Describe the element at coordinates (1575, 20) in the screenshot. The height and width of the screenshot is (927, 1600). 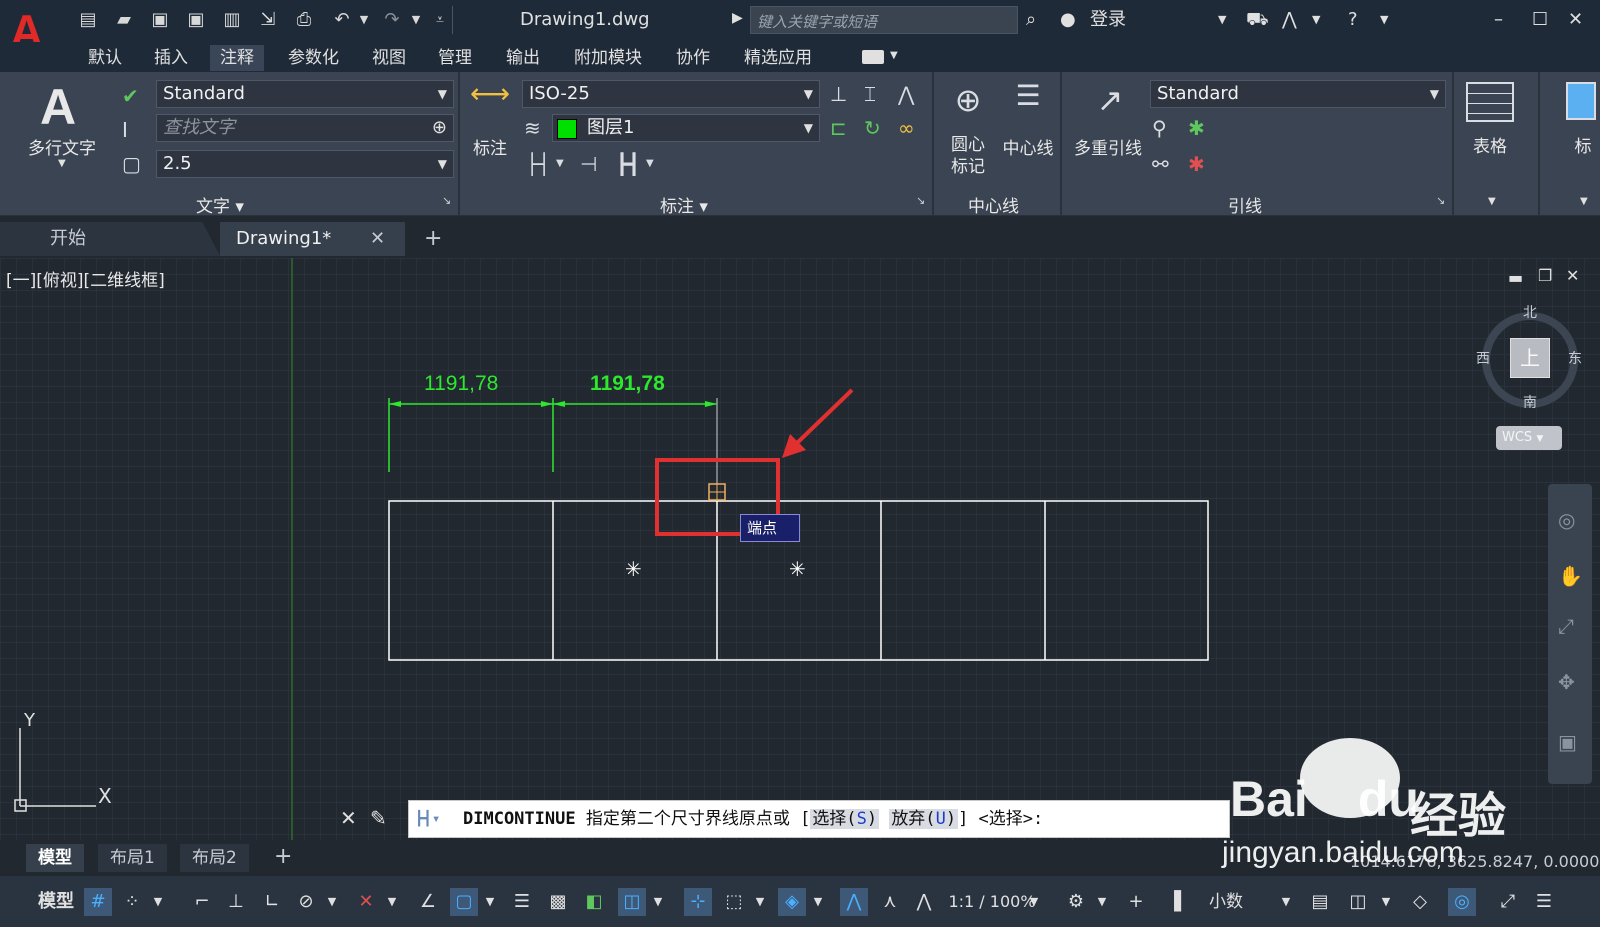
I see `close-window-icon: ✕` at that location.